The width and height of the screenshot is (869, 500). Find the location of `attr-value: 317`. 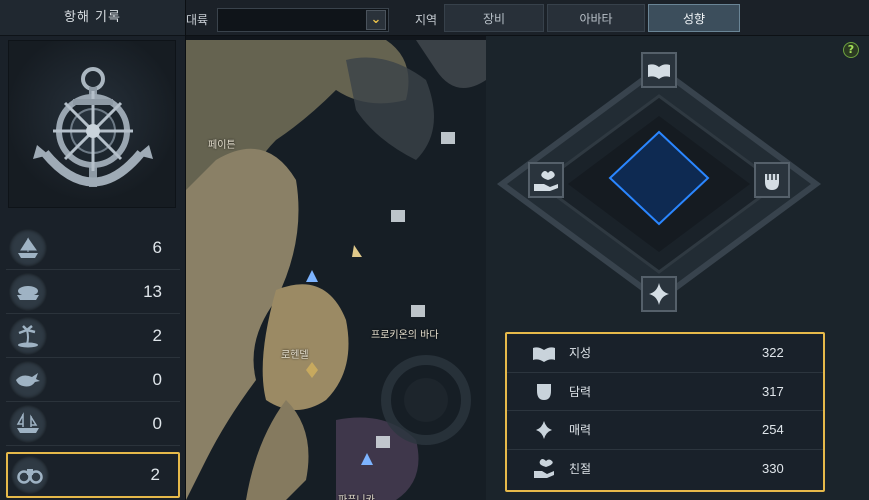

attr-value: 317 is located at coordinates (773, 391).